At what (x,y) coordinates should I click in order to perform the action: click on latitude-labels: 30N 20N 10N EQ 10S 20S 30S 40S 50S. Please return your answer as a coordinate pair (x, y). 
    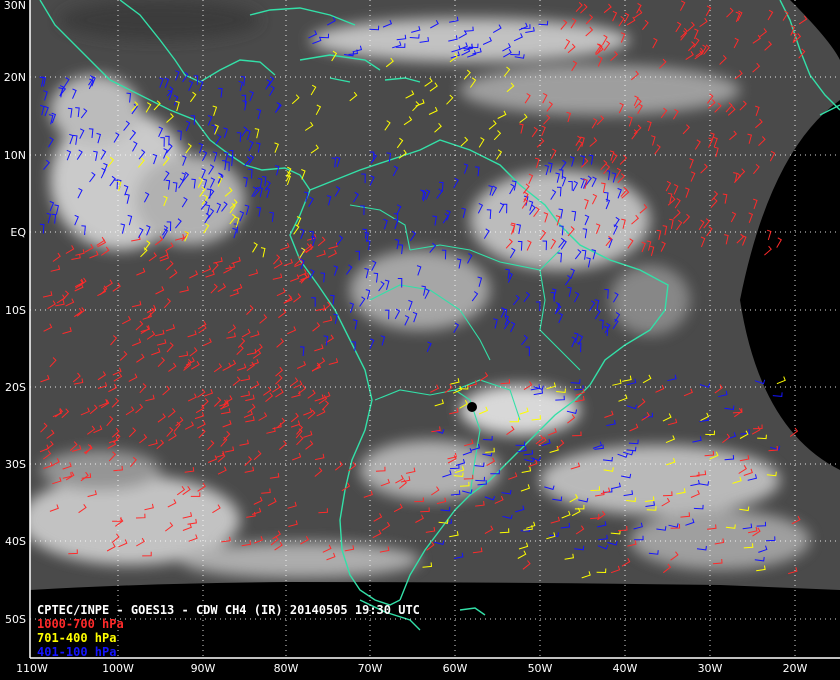
    Looking at the image, I should click on (15, 313).